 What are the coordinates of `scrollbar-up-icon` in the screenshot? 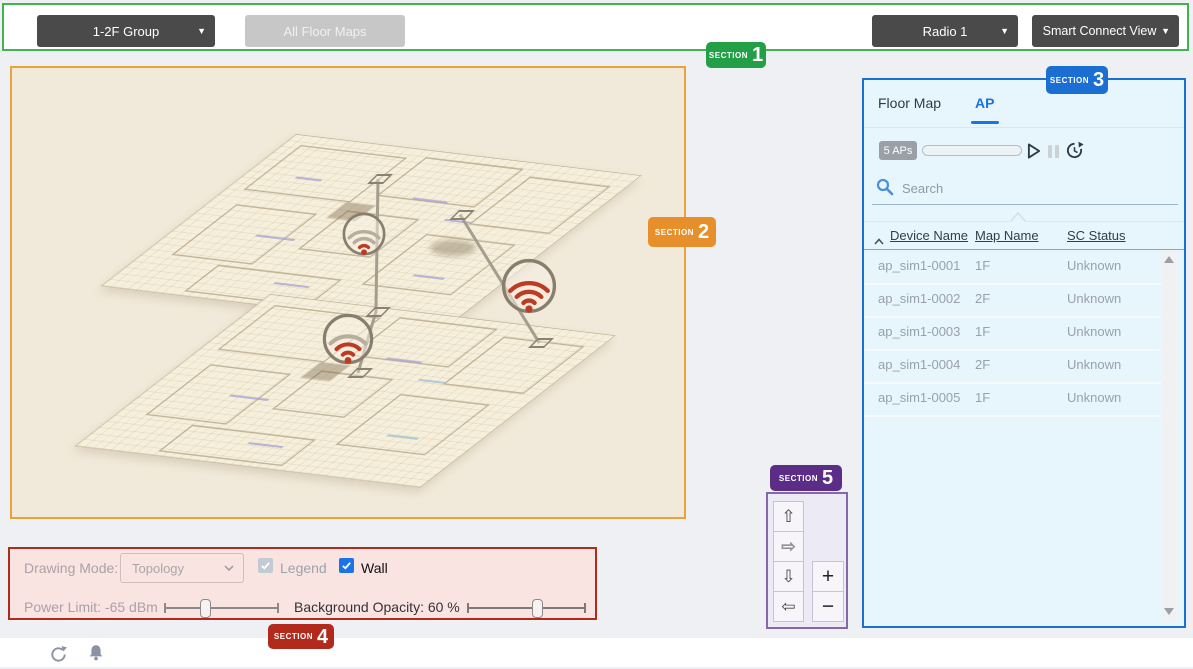 It's located at (1169, 259).